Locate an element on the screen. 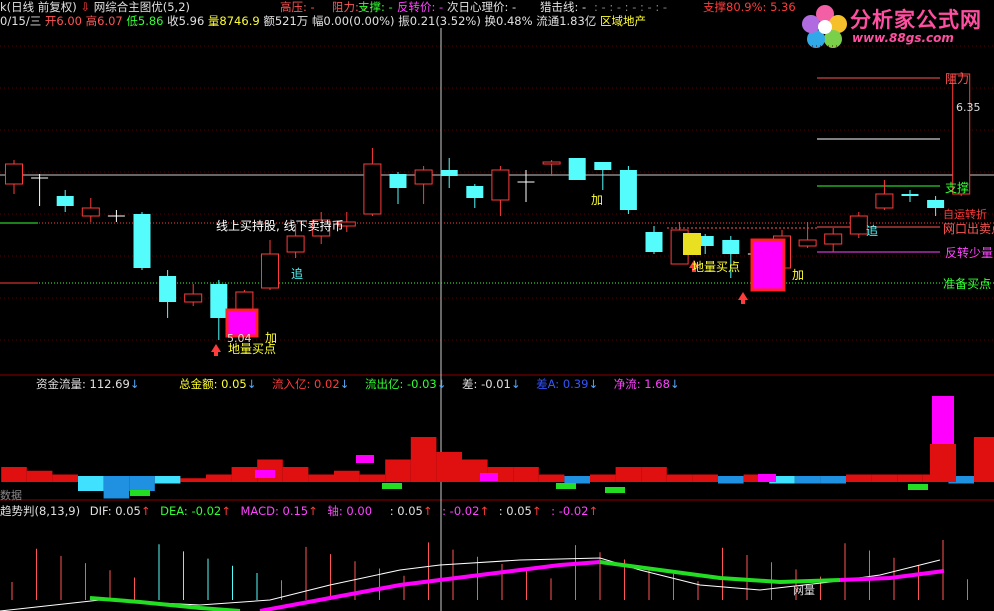  fund-bar-cap-tall is located at coordinates (943, 420).